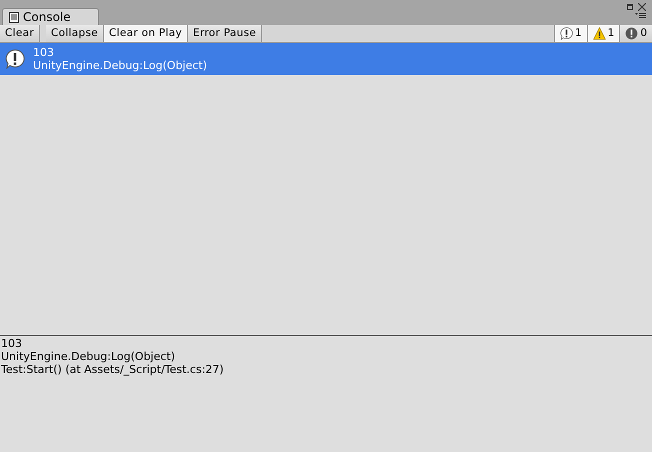  What do you see at coordinates (20, 33) in the screenshot?
I see `clear-button: Clear` at bounding box center [20, 33].